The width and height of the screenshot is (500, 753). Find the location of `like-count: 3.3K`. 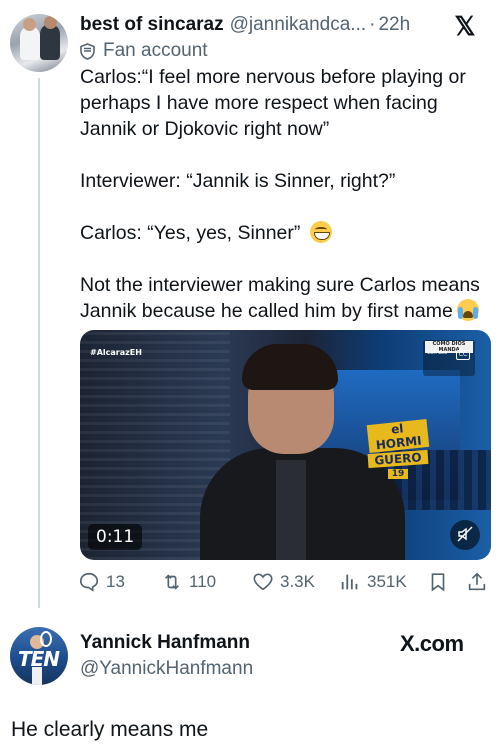

like-count: 3.3K is located at coordinates (297, 581).